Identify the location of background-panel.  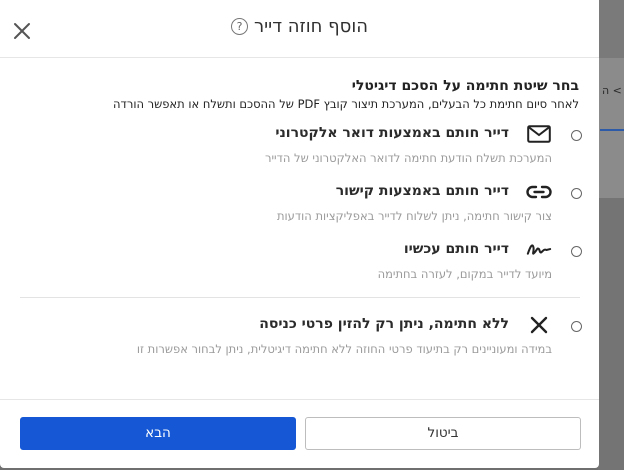
(611, 128).